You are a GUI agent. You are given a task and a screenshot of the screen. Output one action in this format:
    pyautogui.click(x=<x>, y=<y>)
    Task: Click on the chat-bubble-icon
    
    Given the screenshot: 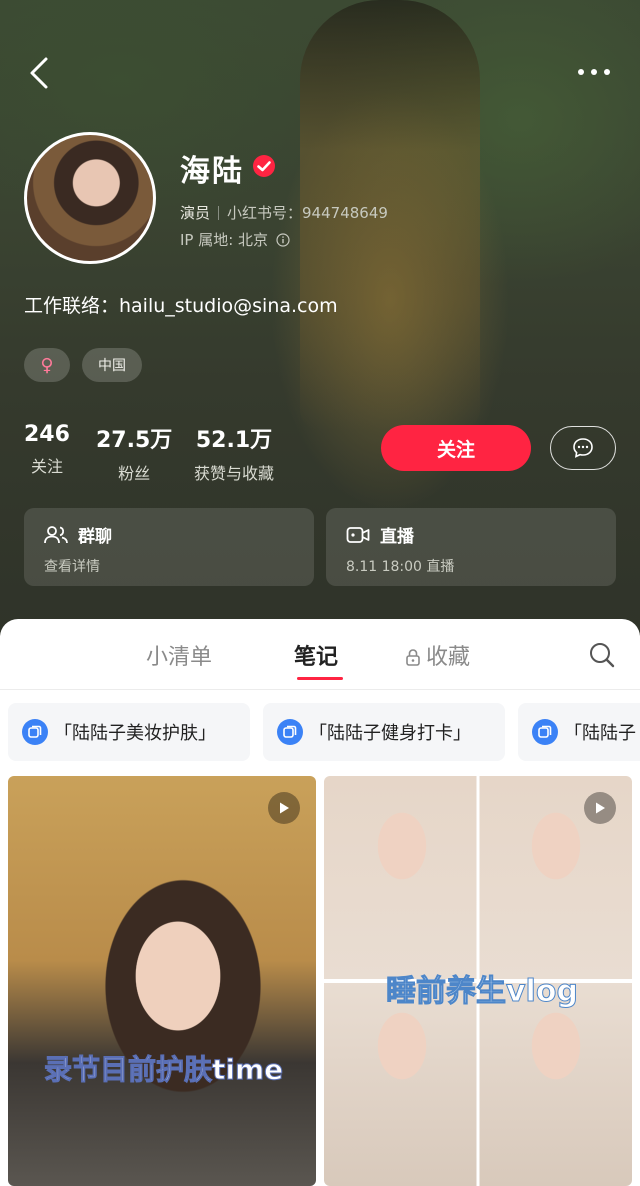 What is the action you would take?
    pyautogui.click(x=583, y=448)
    